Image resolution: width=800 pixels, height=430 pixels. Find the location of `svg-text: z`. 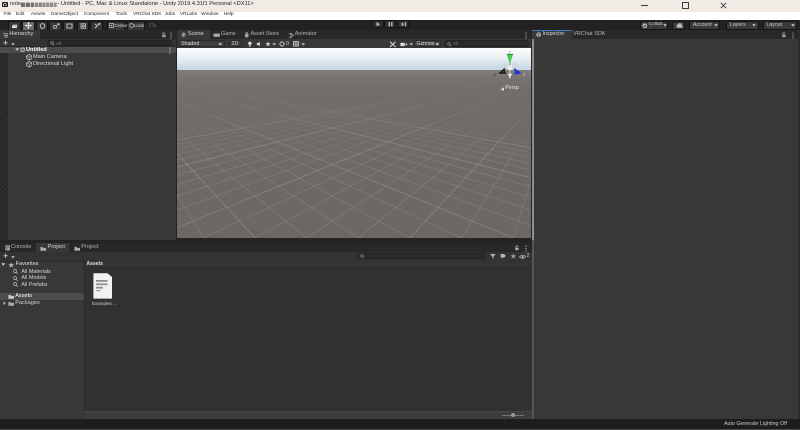

svg-text: z is located at coordinates (524, 74).